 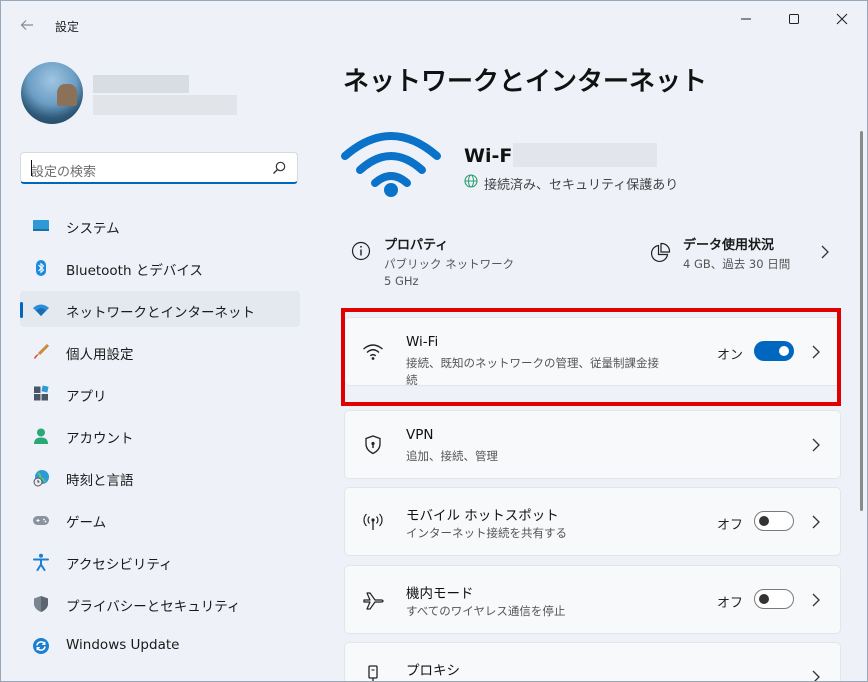 What do you see at coordinates (41, 562) in the screenshot?
I see `accessibility-icon` at bounding box center [41, 562].